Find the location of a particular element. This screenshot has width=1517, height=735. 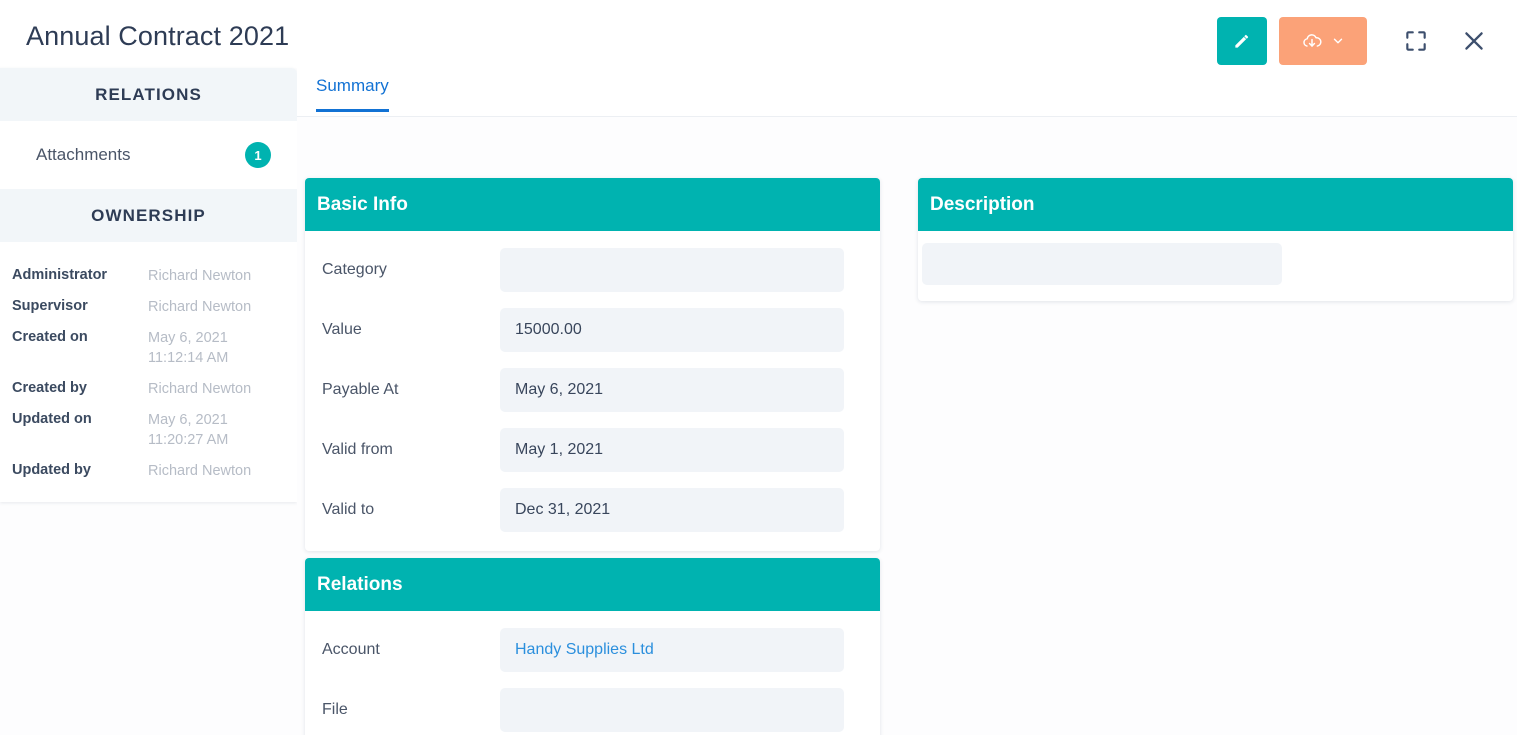

field-value-description is located at coordinates (1102, 264).